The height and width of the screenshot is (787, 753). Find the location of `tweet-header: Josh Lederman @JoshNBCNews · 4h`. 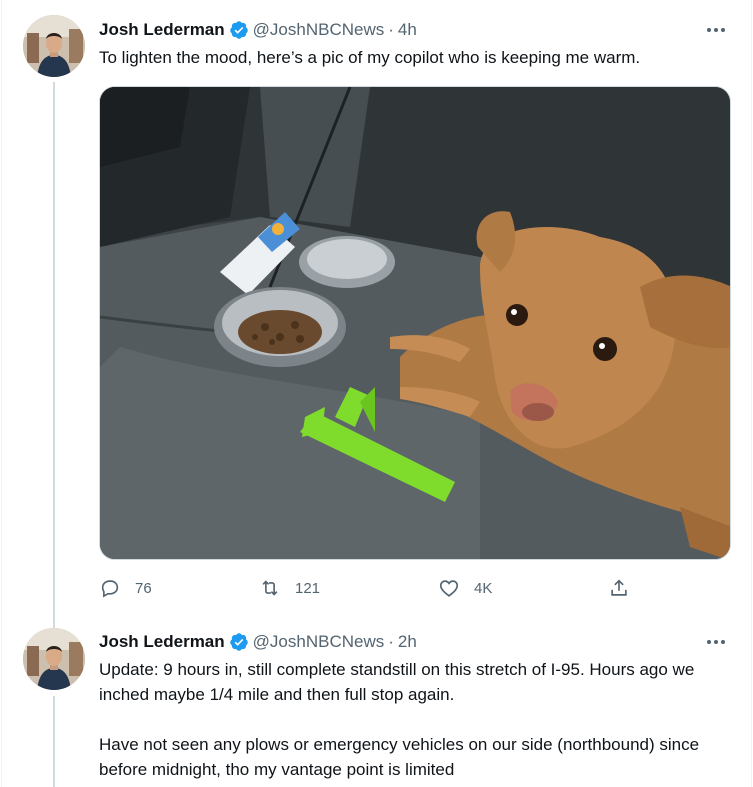

tweet-header: Josh Lederman @JoshNBCNews · 4h is located at coordinates (258, 30).